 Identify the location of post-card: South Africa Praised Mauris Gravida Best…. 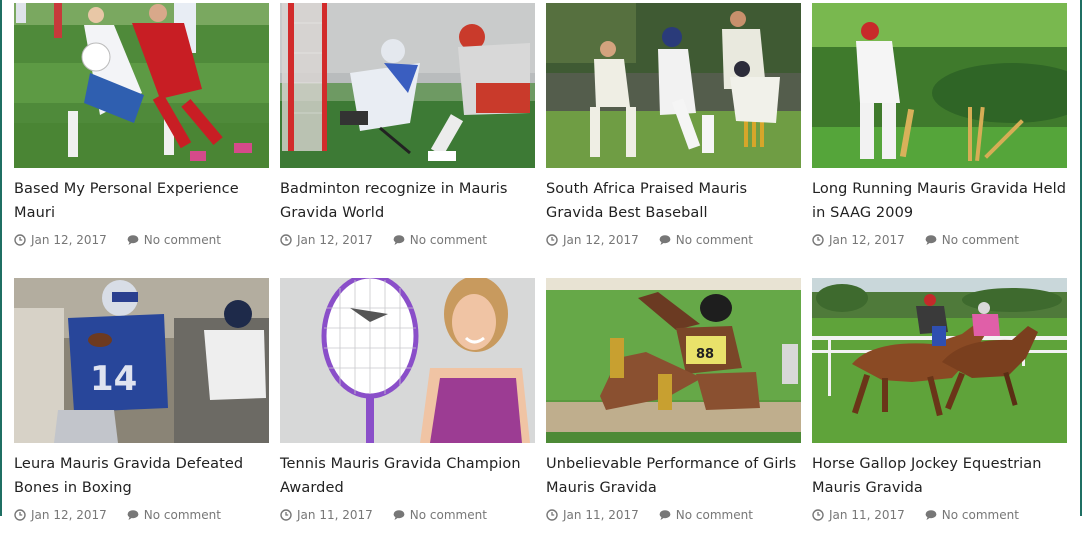
(673, 140).